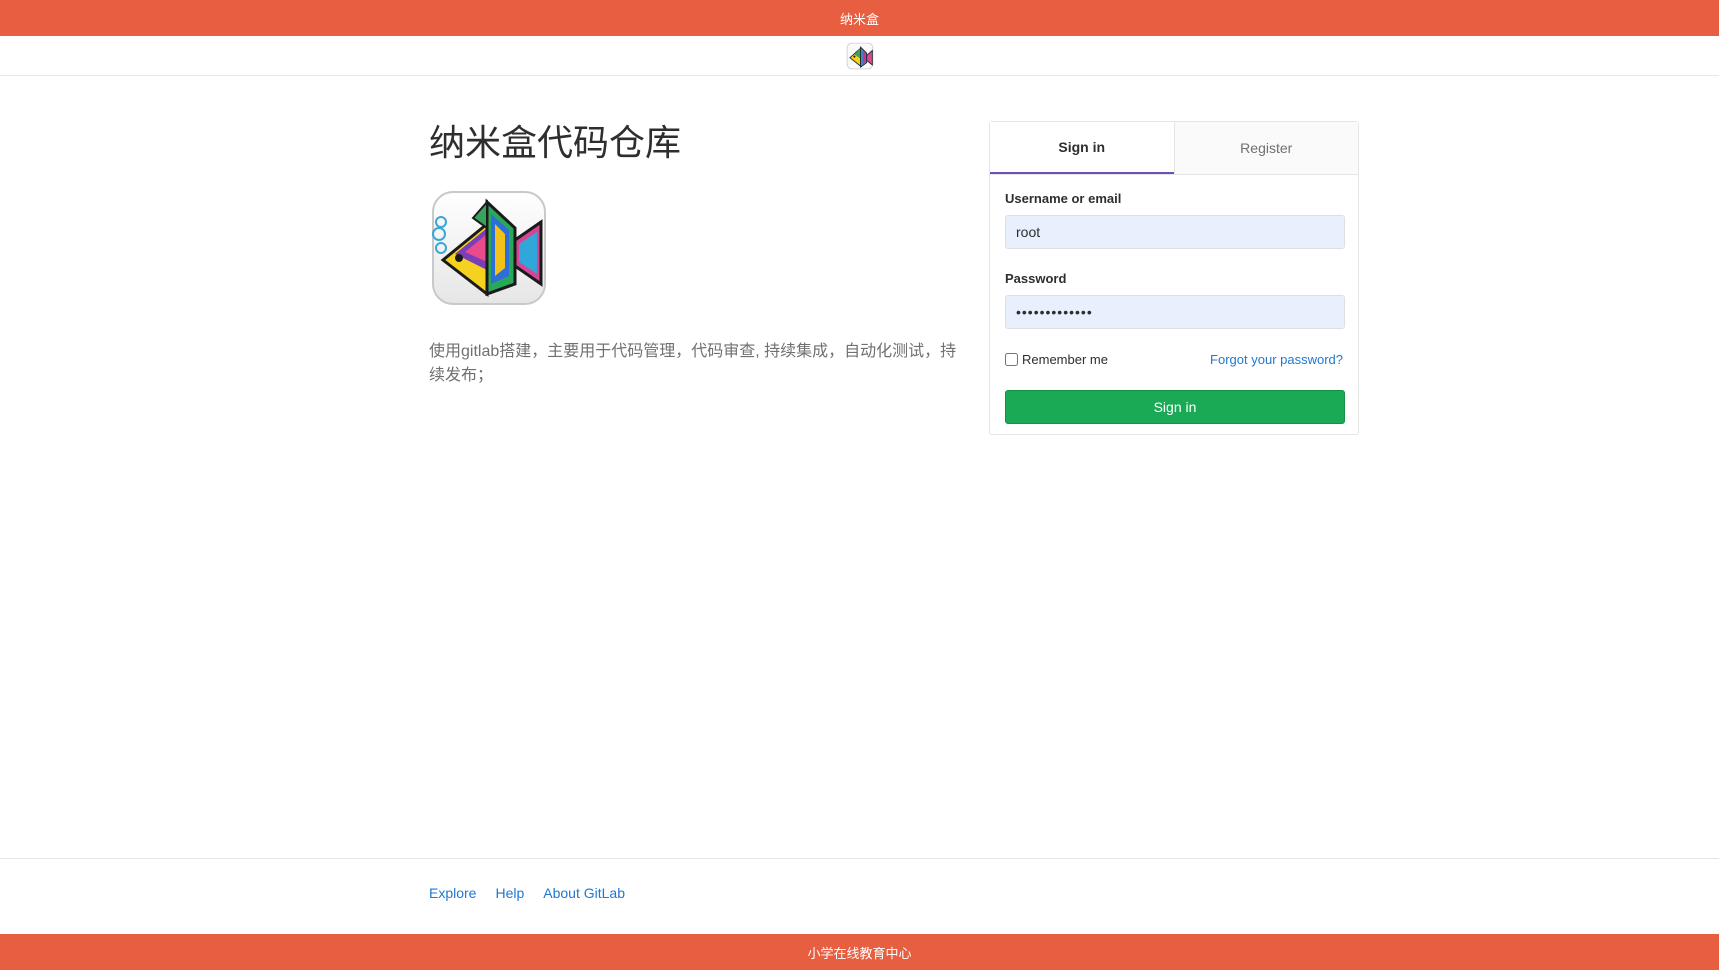  Describe the element at coordinates (452, 893) in the screenshot. I see `footer-link-explore: Explore` at that location.